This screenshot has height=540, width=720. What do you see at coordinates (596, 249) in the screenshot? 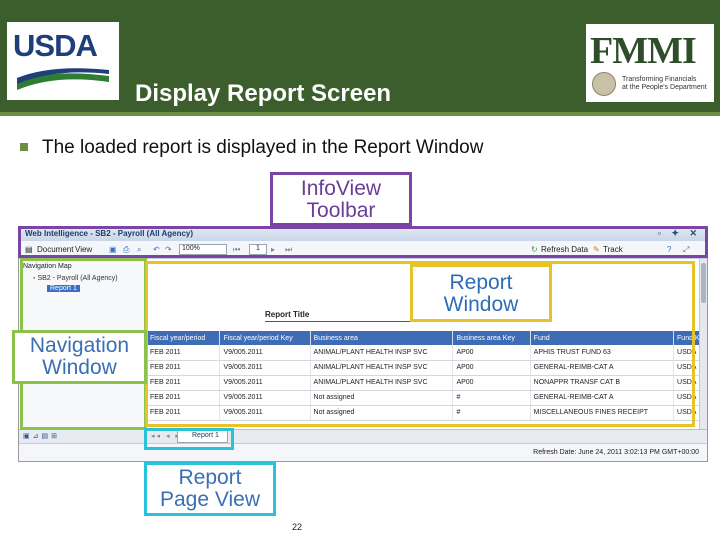
I see `track-icon: ✎` at bounding box center [596, 249].